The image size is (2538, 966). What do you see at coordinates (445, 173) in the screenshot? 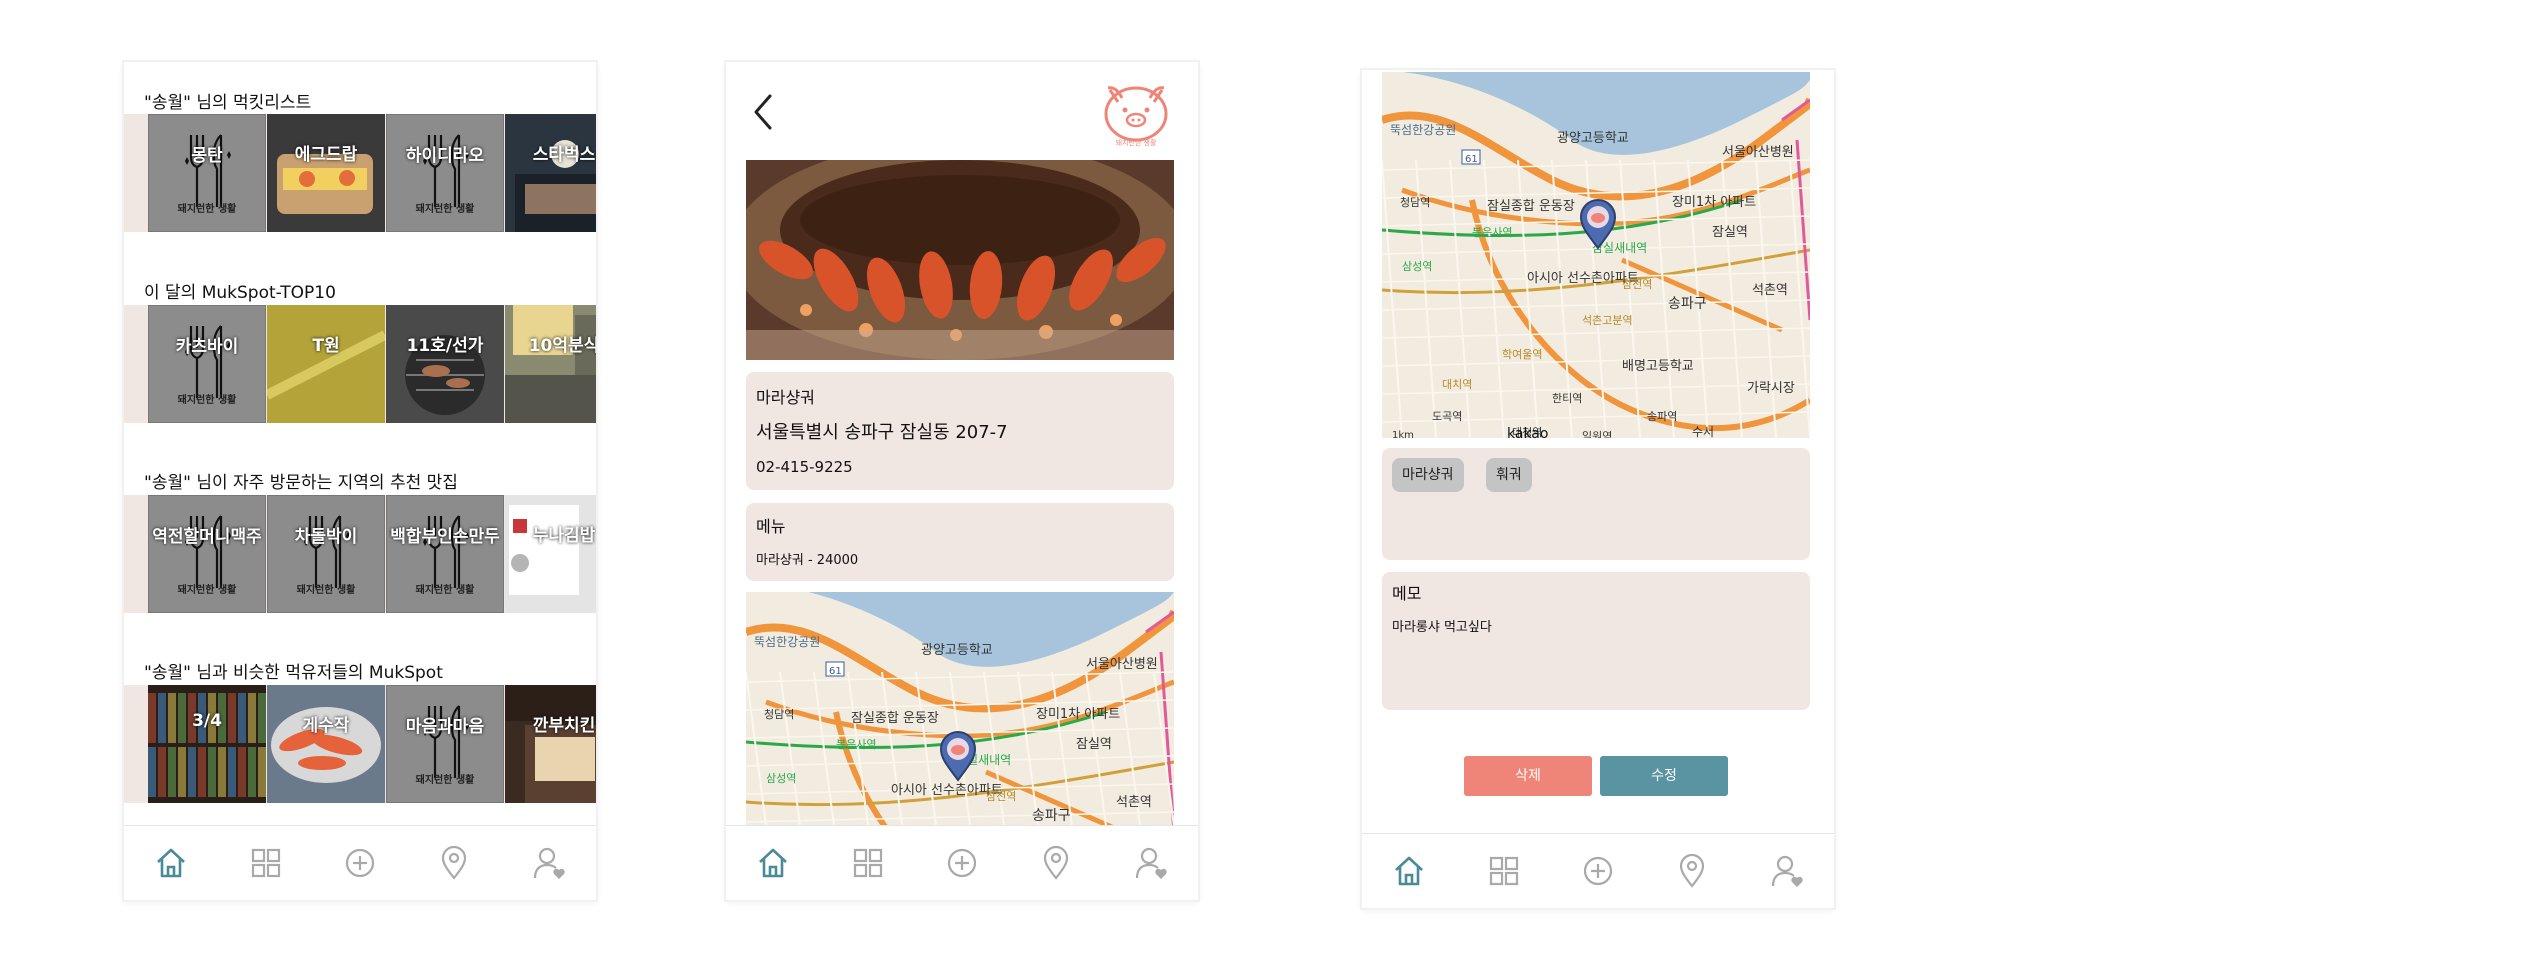
I see `restaurant-thumbnail: 하이디라오 돼지런한 생활` at bounding box center [445, 173].